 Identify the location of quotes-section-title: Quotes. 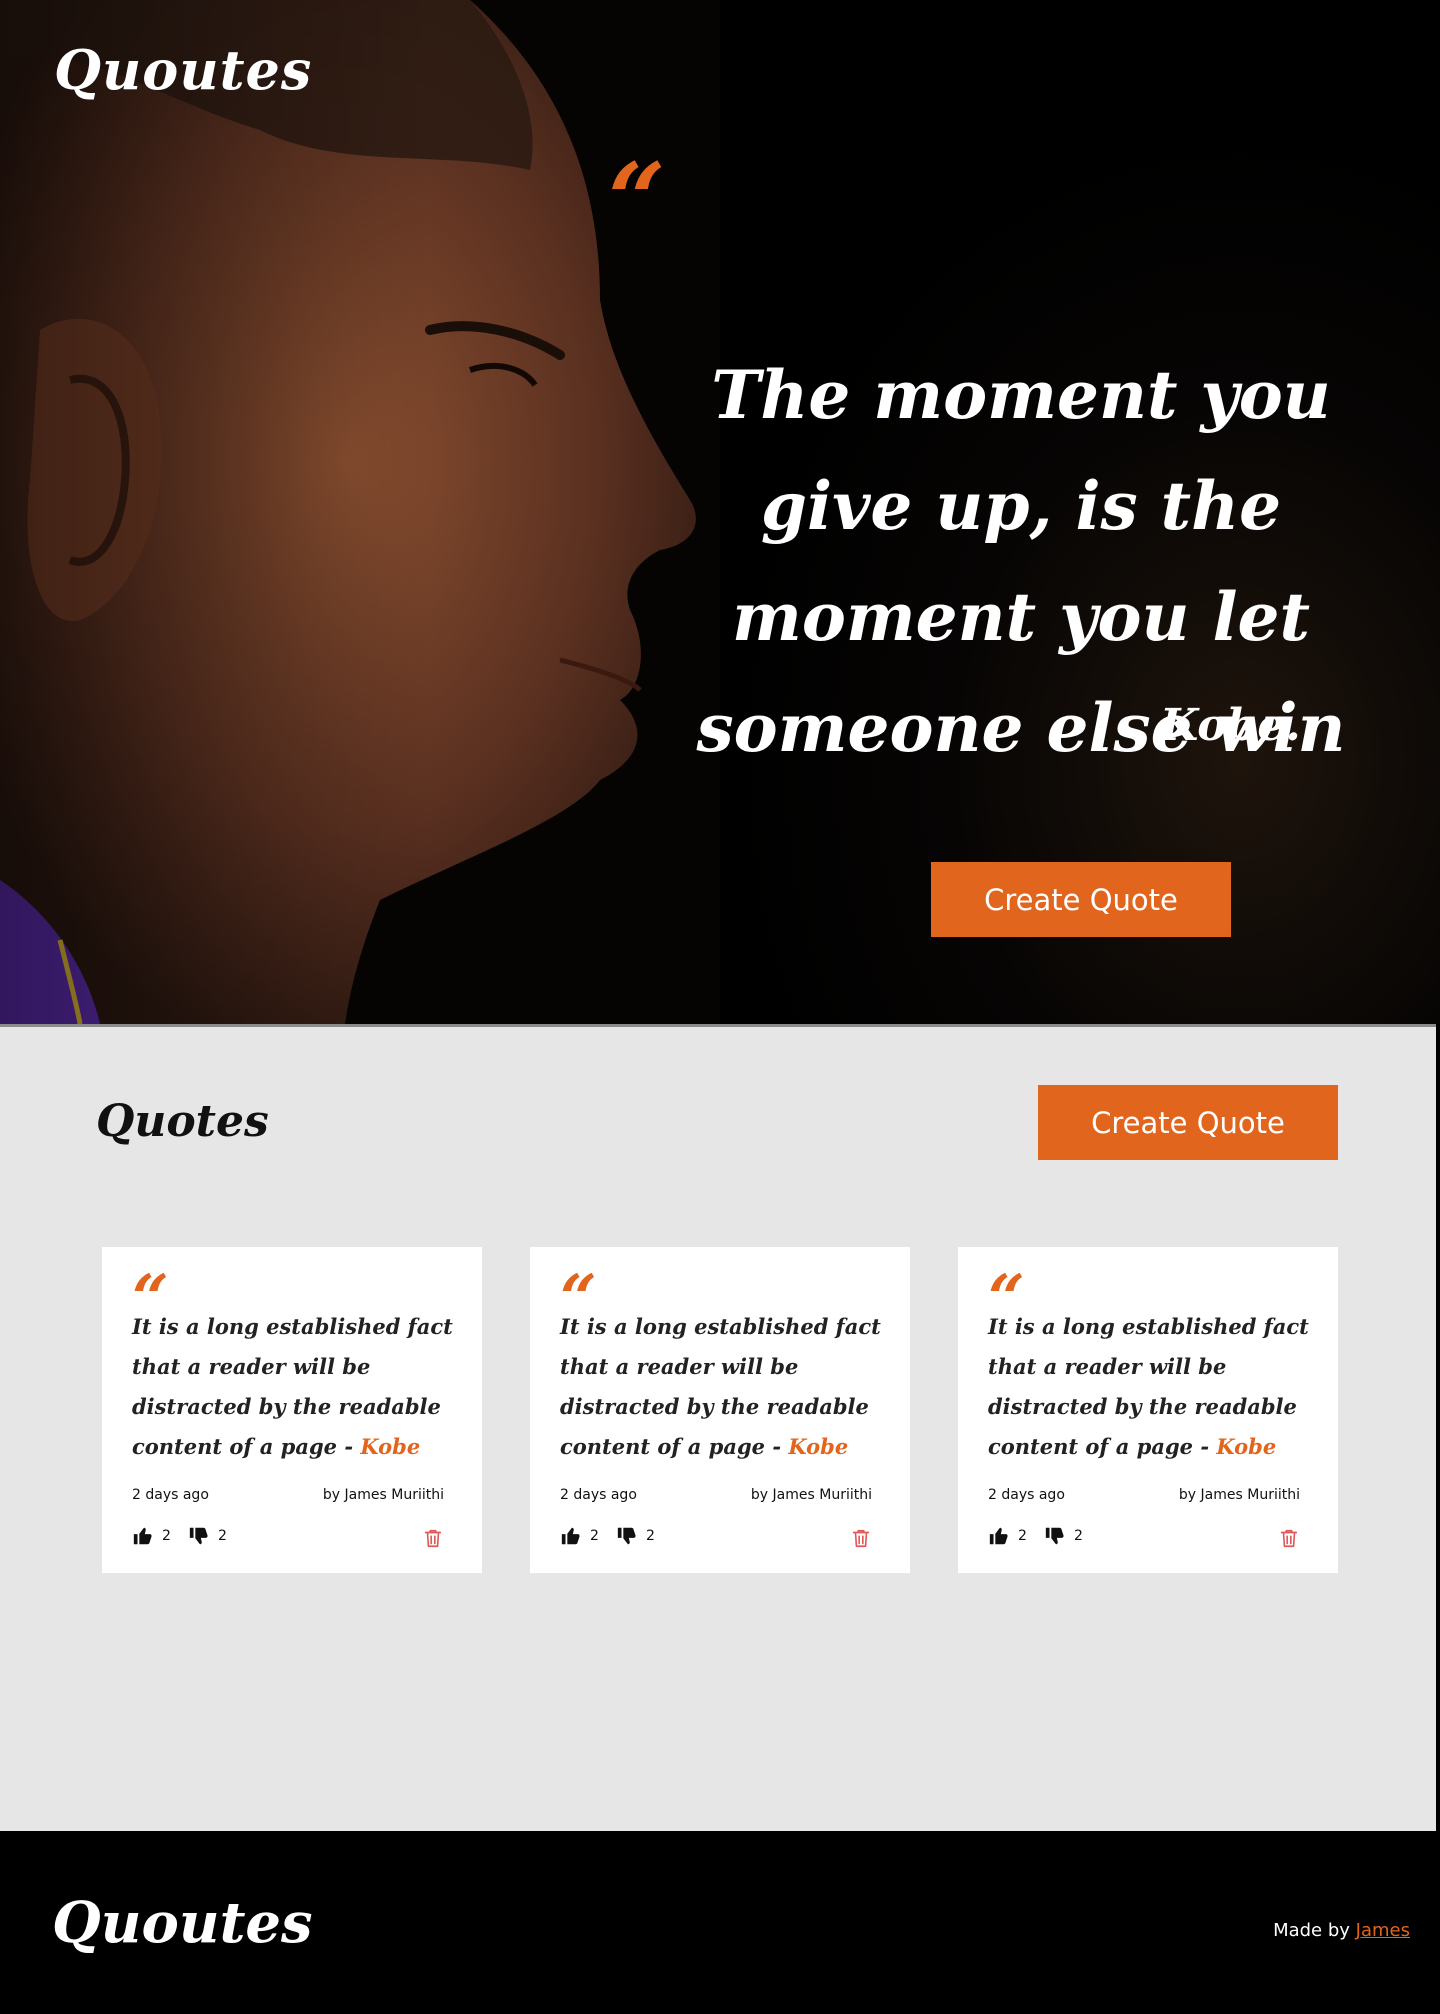
(182, 1121).